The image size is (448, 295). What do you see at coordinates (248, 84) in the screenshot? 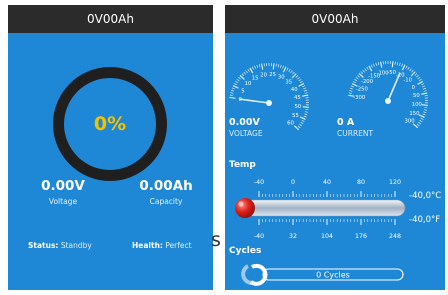
I see `voltage-gauge-tick-label: 10` at bounding box center [248, 84].